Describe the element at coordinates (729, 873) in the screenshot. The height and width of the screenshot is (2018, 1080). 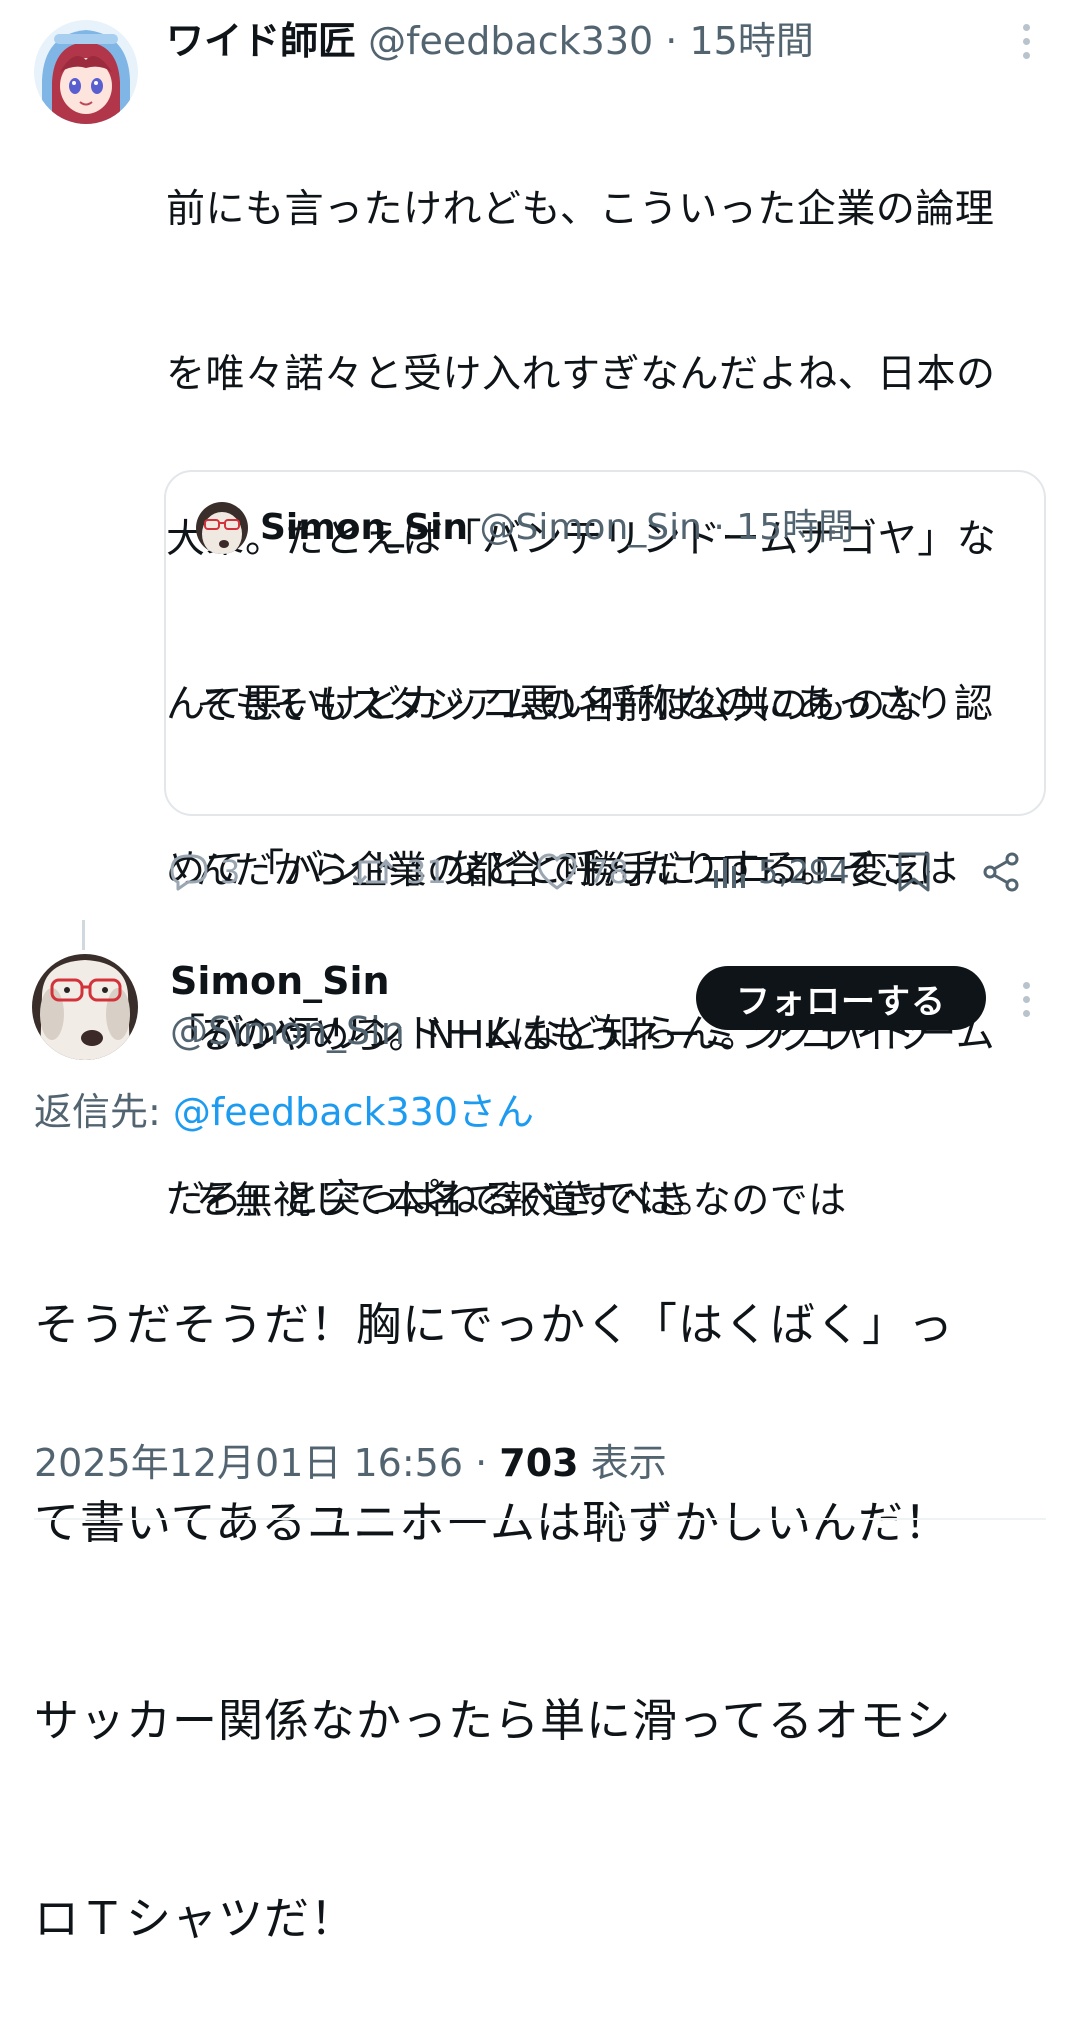
I see `bar-chart-icon` at that location.